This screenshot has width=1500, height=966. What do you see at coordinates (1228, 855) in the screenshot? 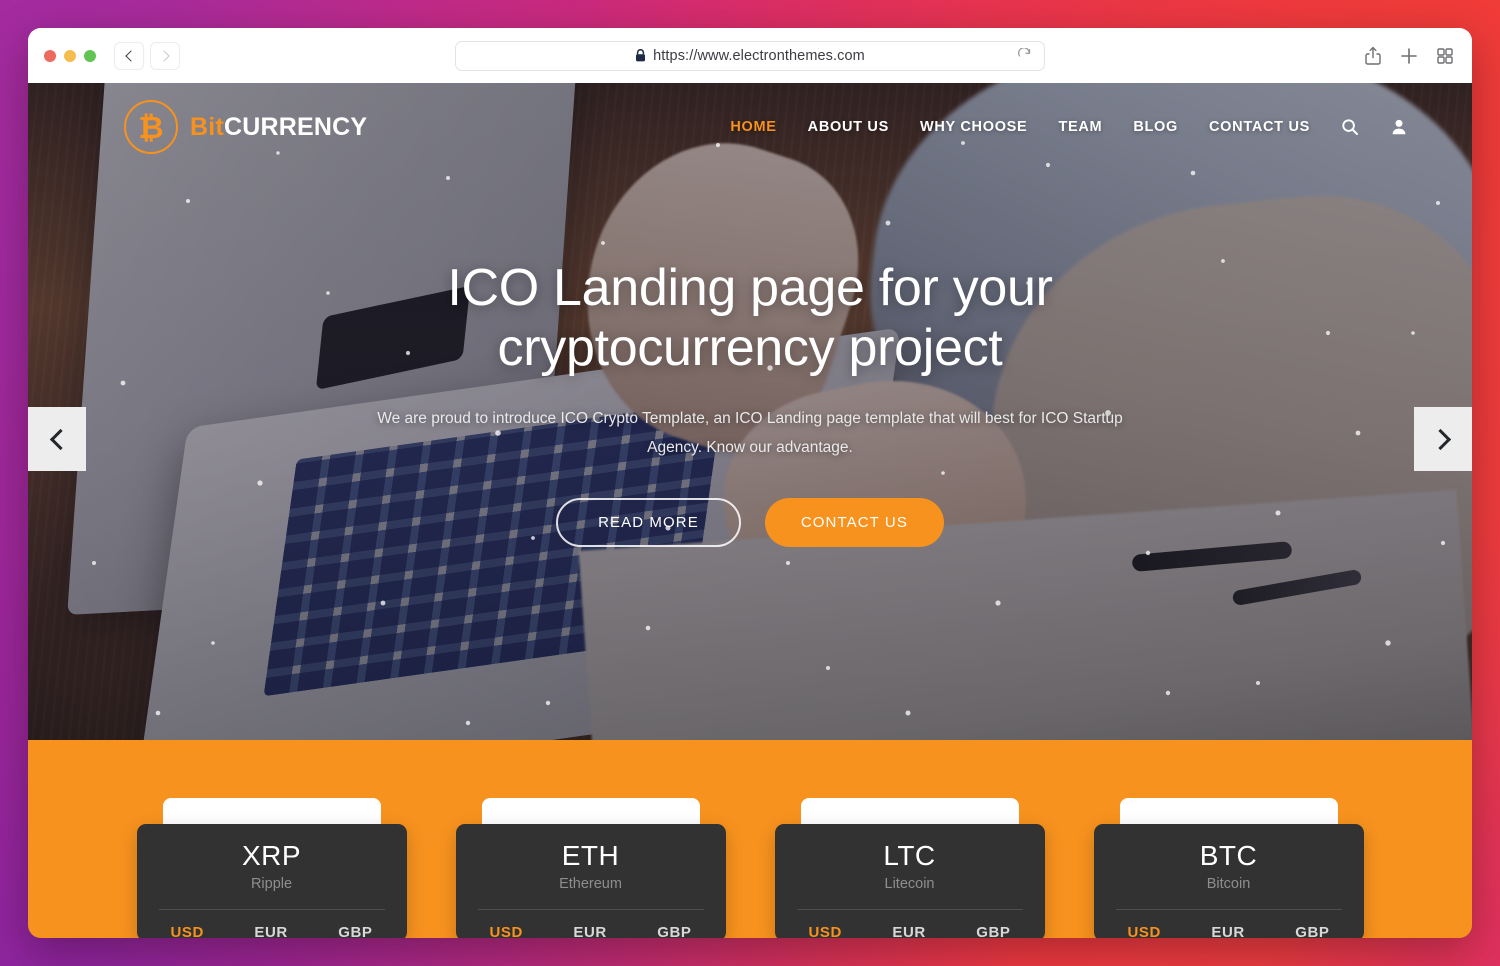
I see `coin-symbol: BTC` at bounding box center [1228, 855].